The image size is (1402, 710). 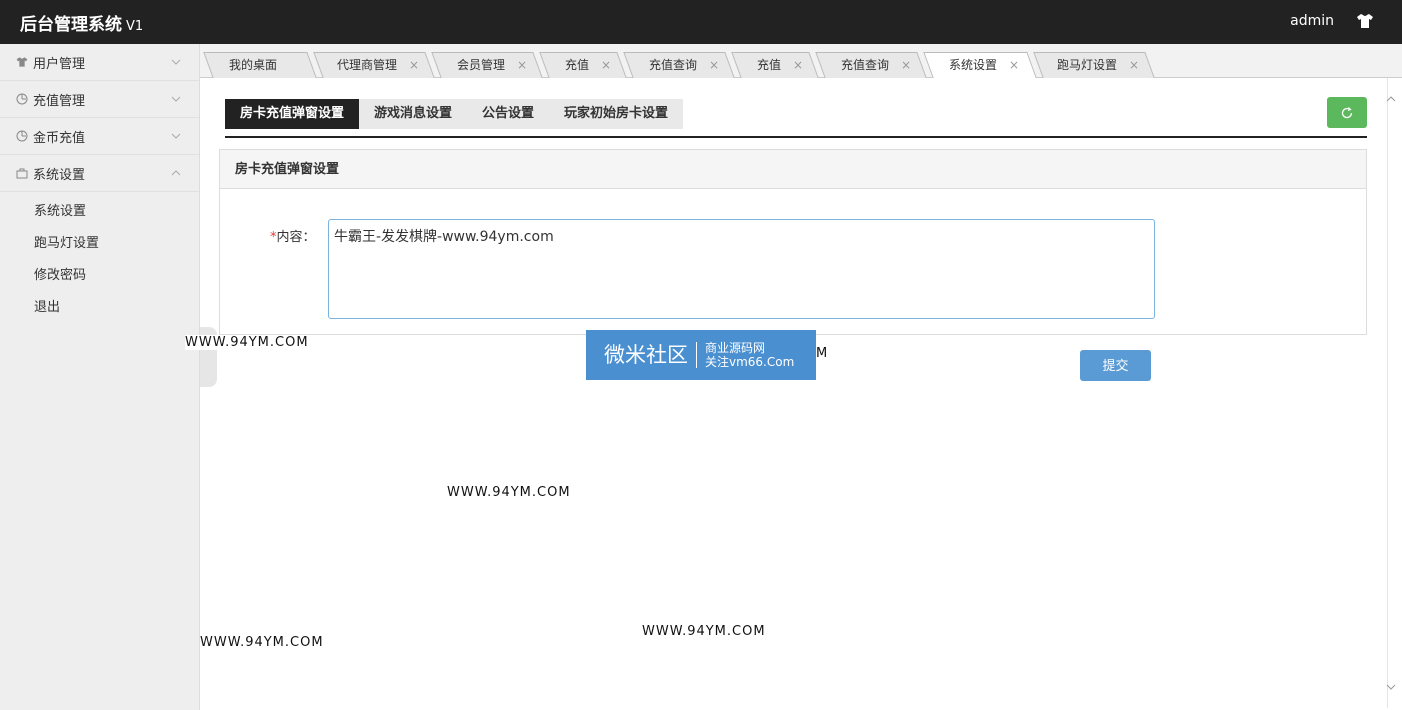 What do you see at coordinates (1387, 393) in the screenshot?
I see `scrollbar-track` at bounding box center [1387, 393].